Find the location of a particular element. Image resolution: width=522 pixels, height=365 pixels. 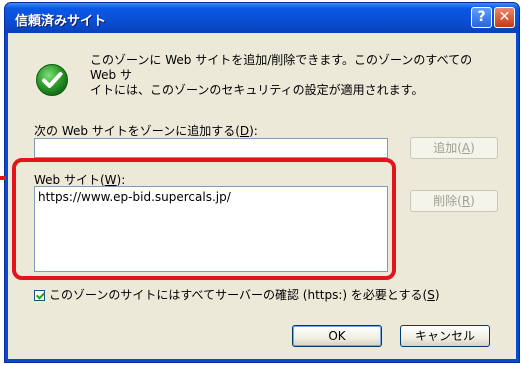

require-https-row: このゾーンのサイトにはすべてサーバーの確認 (https:) を必要とする(S) is located at coordinates (237, 294).